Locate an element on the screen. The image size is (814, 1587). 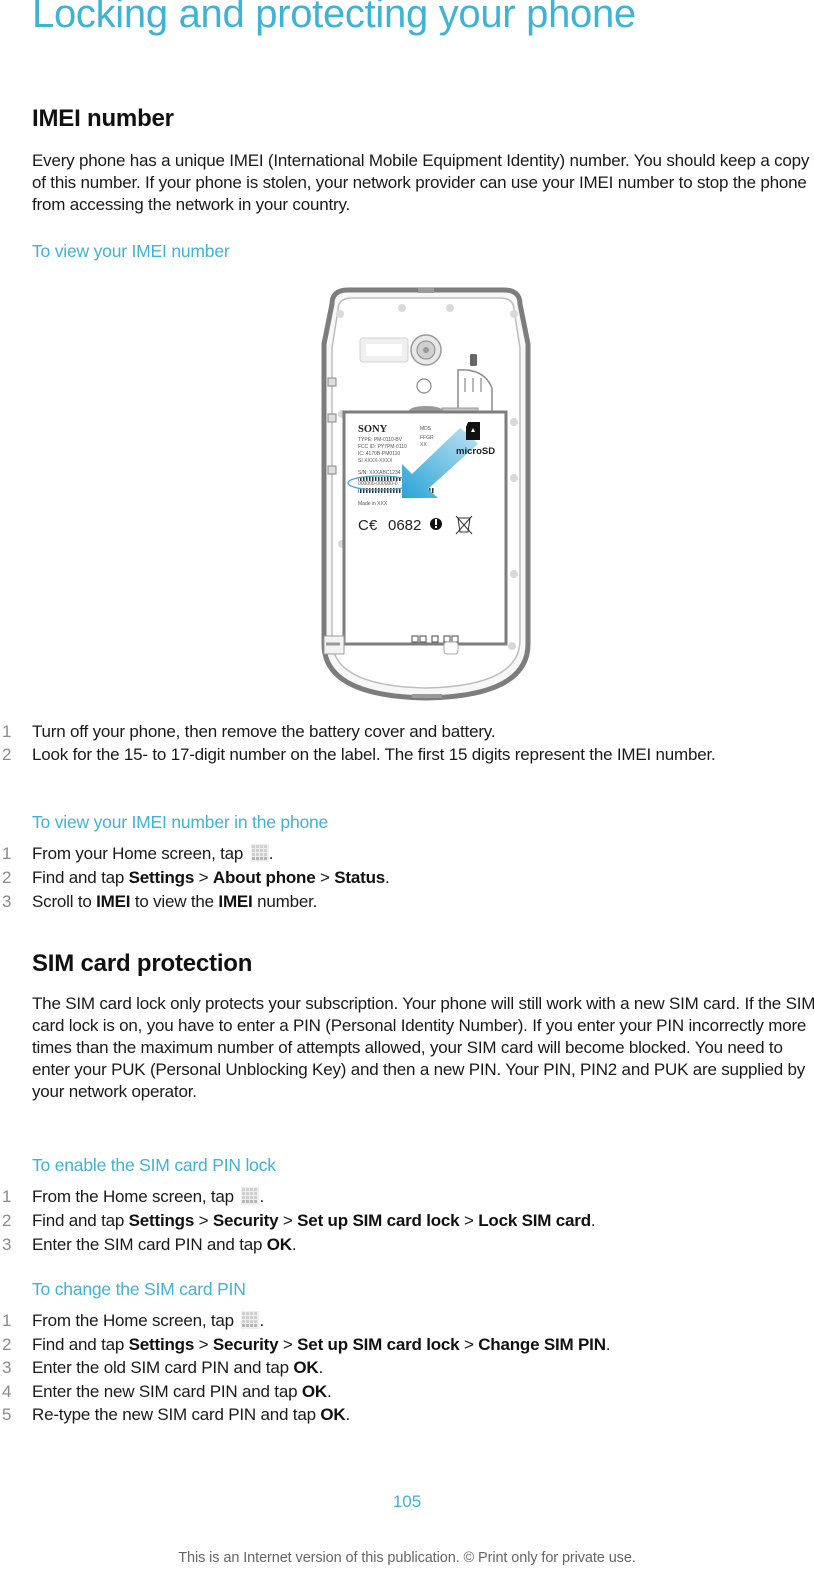
svg-text: FCC ID: PY7PM-0110 is located at coordinates (382, 447).